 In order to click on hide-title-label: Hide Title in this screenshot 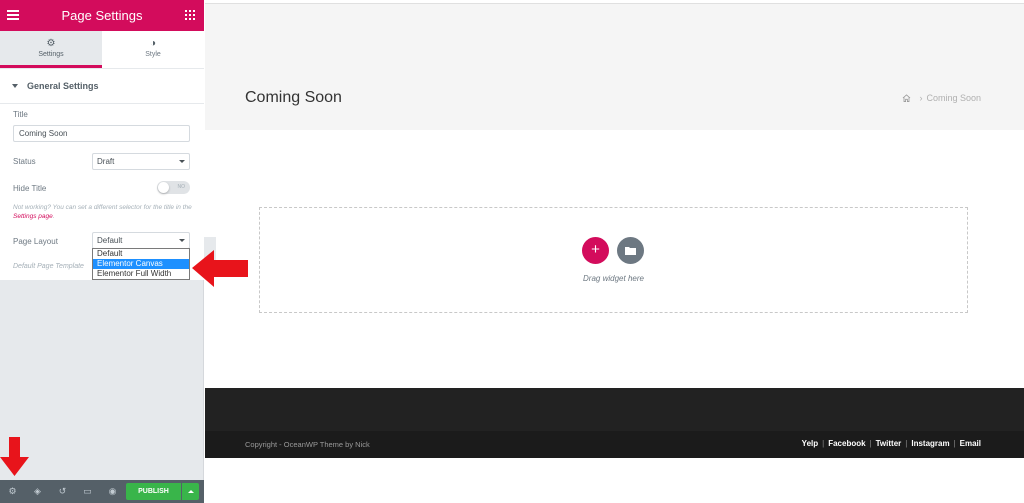, I will do `click(30, 188)`.